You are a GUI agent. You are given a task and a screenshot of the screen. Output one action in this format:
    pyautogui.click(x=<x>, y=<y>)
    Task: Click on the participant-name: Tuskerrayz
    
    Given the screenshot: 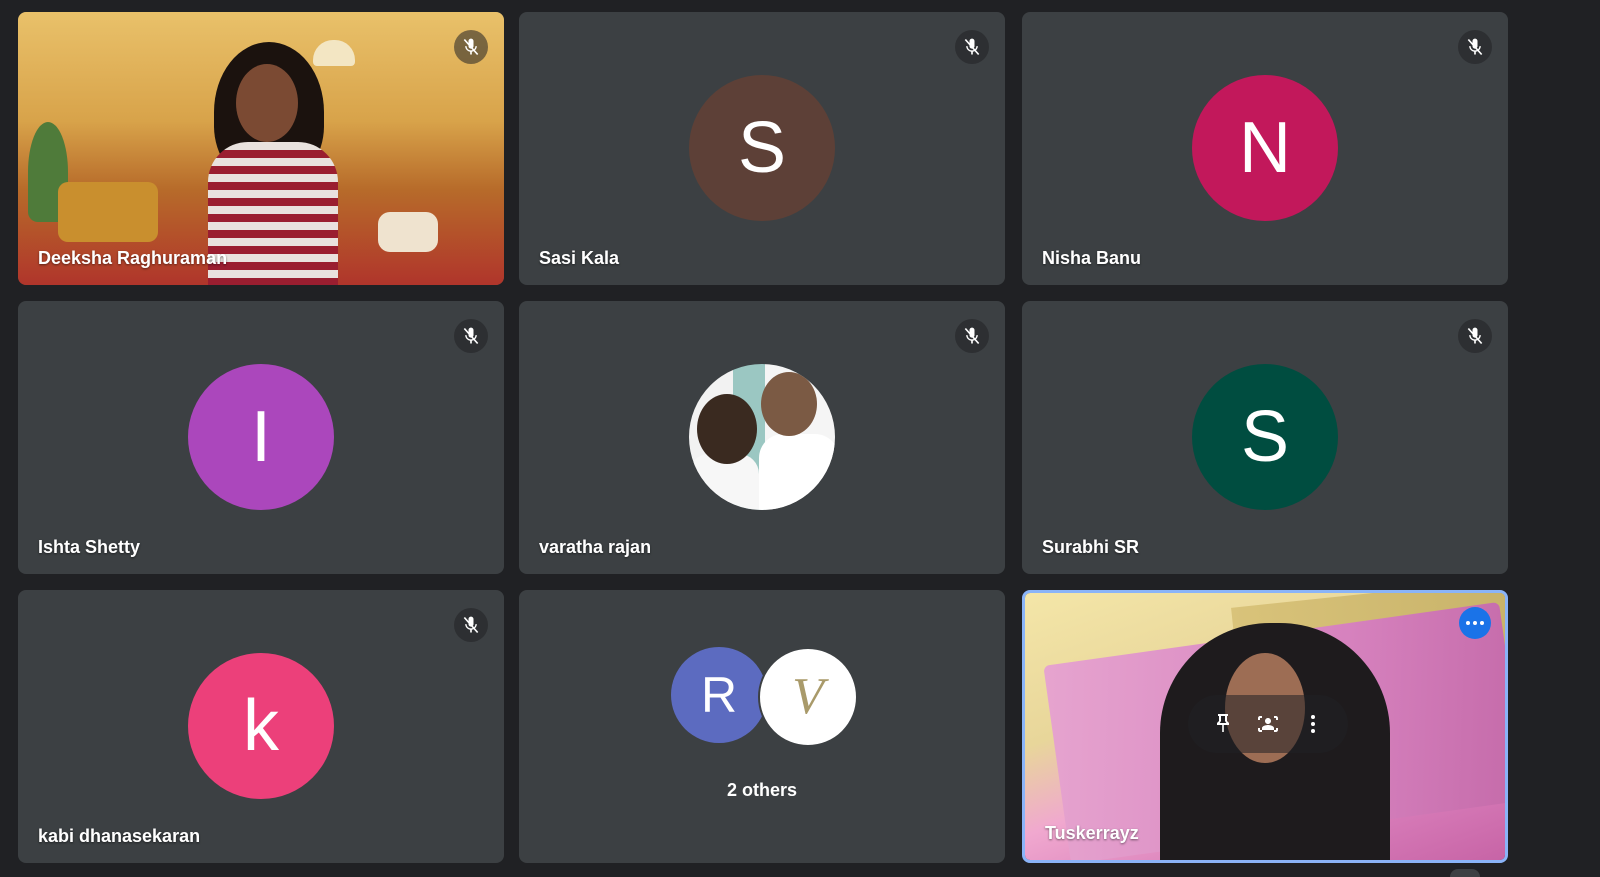 What is the action you would take?
    pyautogui.click(x=1092, y=833)
    